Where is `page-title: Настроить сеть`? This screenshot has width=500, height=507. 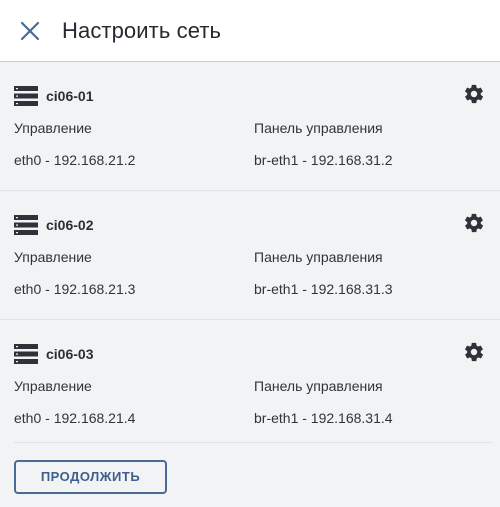 page-title: Настроить сеть is located at coordinates (142, 30).